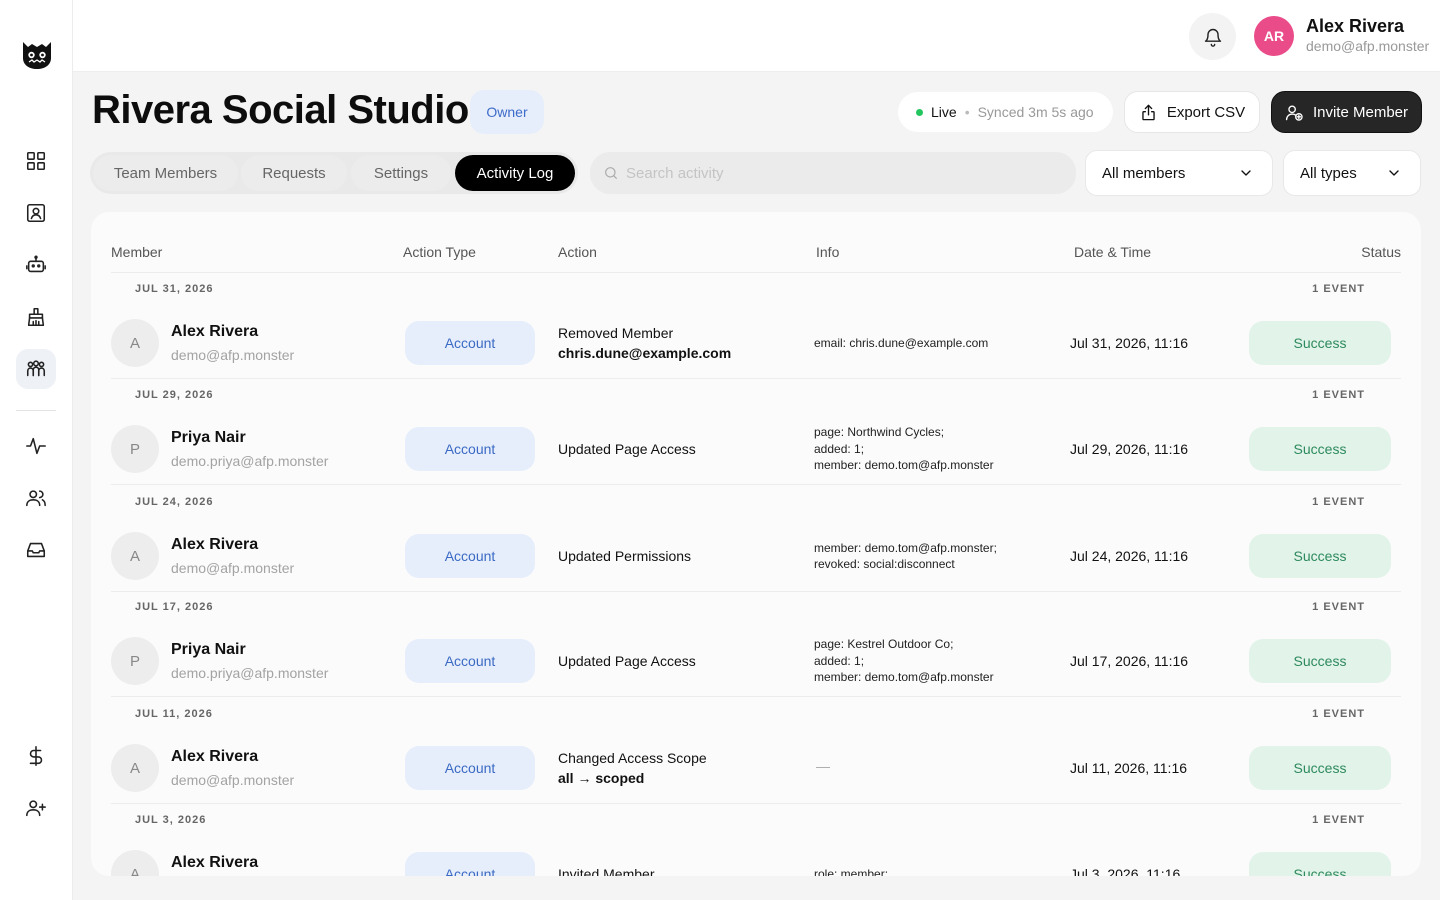 The height and width of the screenshot is (900, 1440). Describe the element at coordinates (1246, 173) in the screenshot. I see `chevron-down-icon` at that location.